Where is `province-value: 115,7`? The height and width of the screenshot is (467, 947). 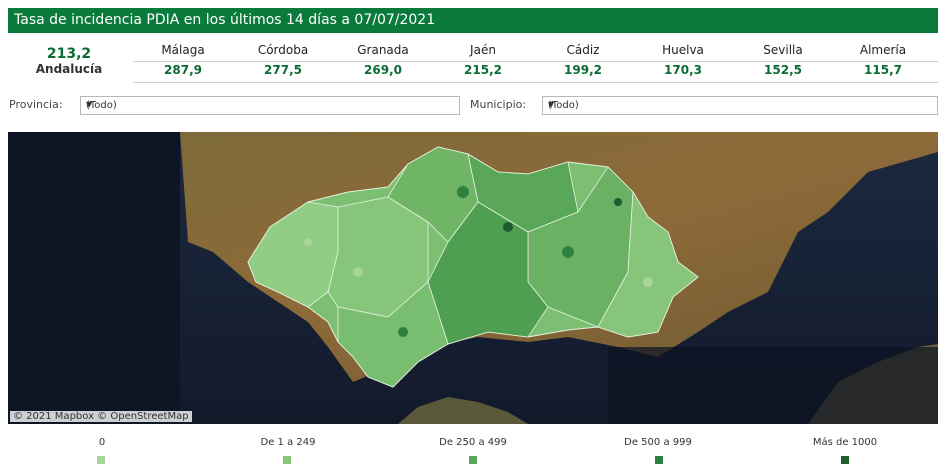
province-value: 115,7 is located at coordinates (883, 70).